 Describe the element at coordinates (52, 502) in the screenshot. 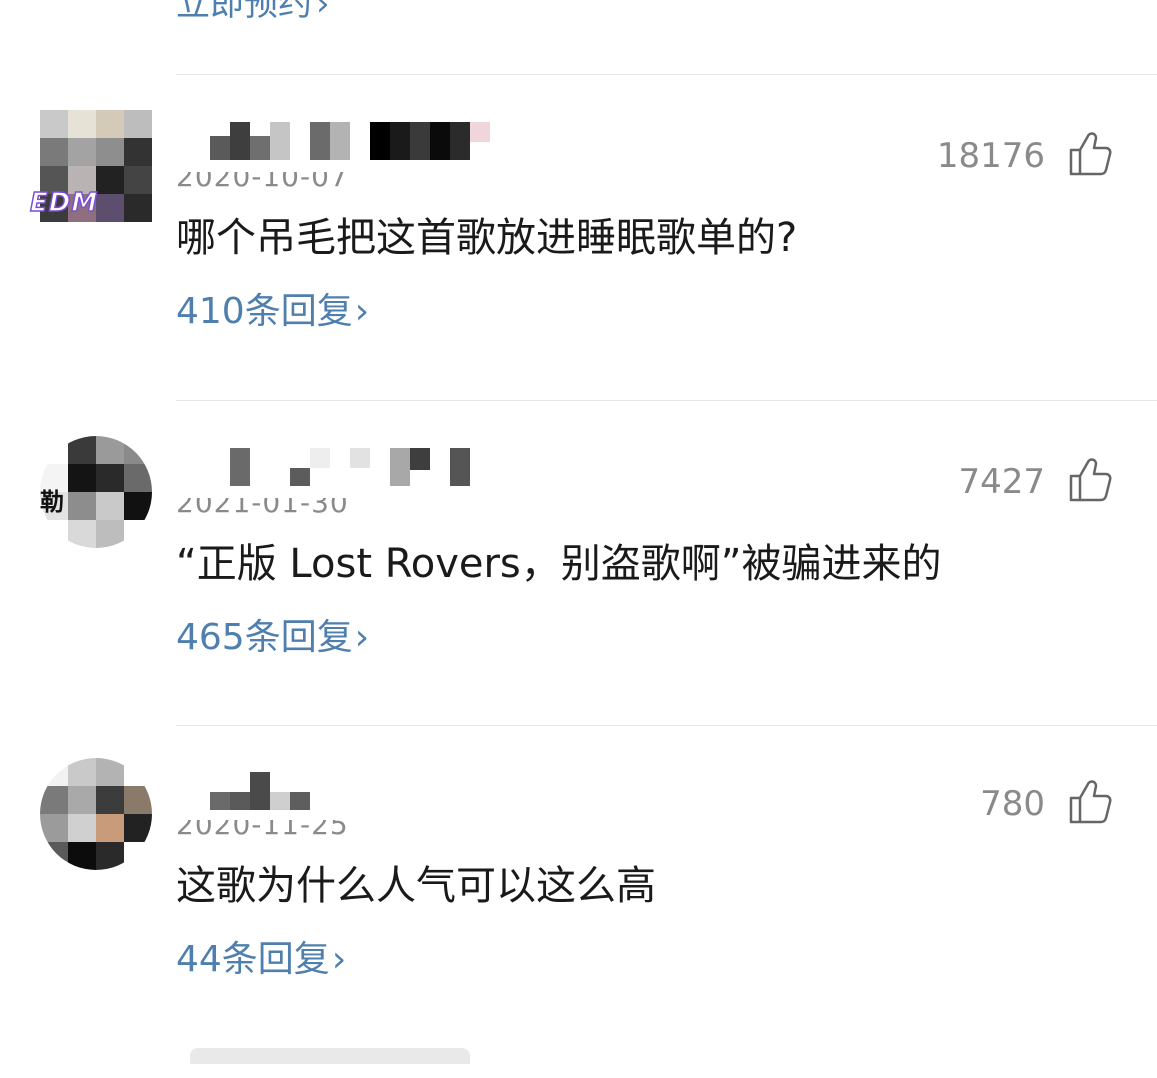

I see `avatar-badge: 勒` at that location.